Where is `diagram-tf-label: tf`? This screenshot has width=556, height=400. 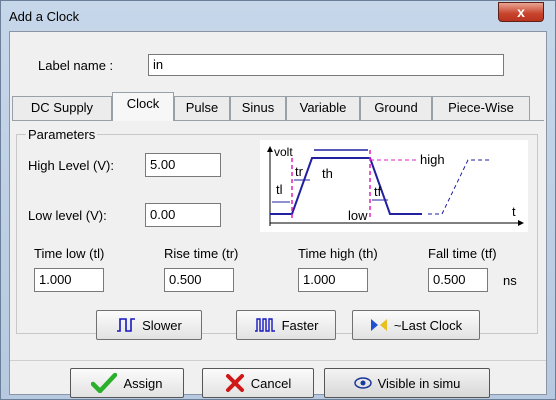 diagram-tf-label: tf is located at coordinates (378, 191).